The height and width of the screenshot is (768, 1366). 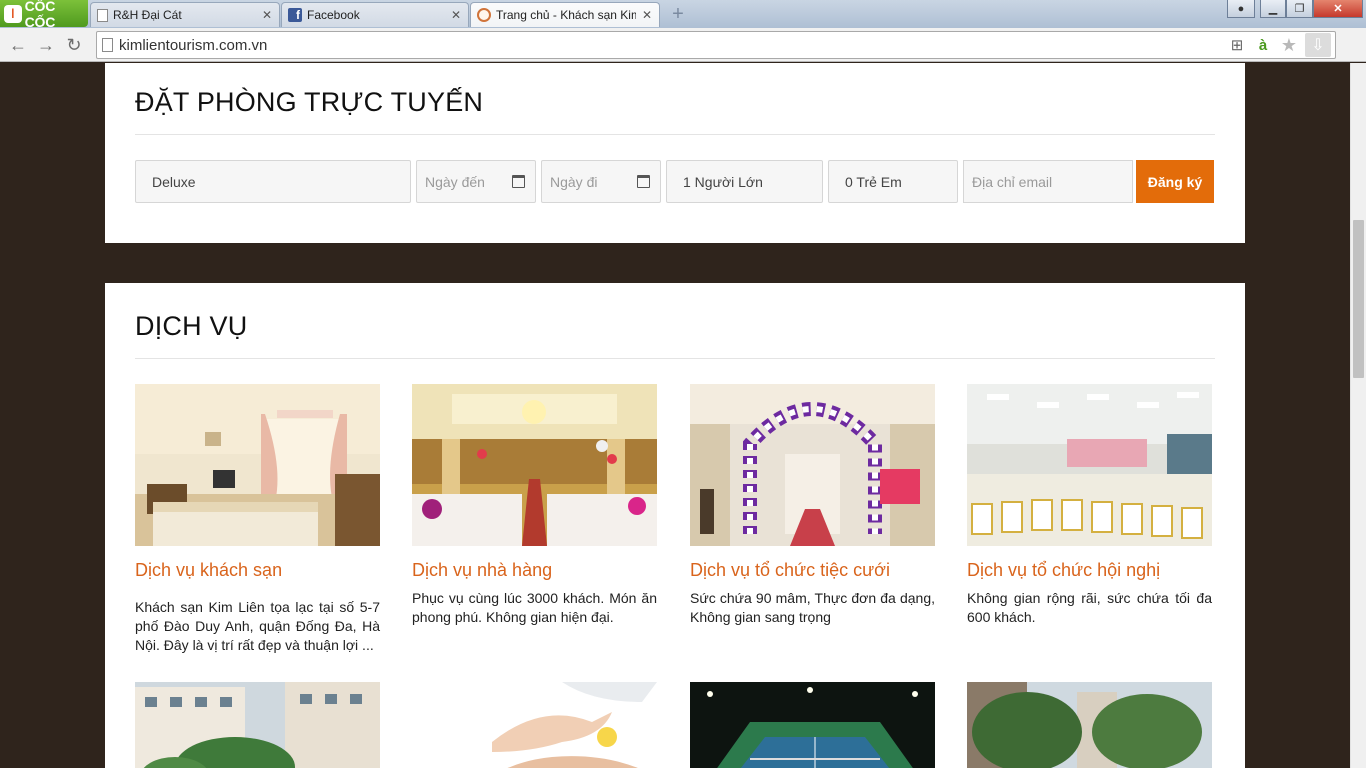 I want to click on wedding-image, so click(x=812, y=465).